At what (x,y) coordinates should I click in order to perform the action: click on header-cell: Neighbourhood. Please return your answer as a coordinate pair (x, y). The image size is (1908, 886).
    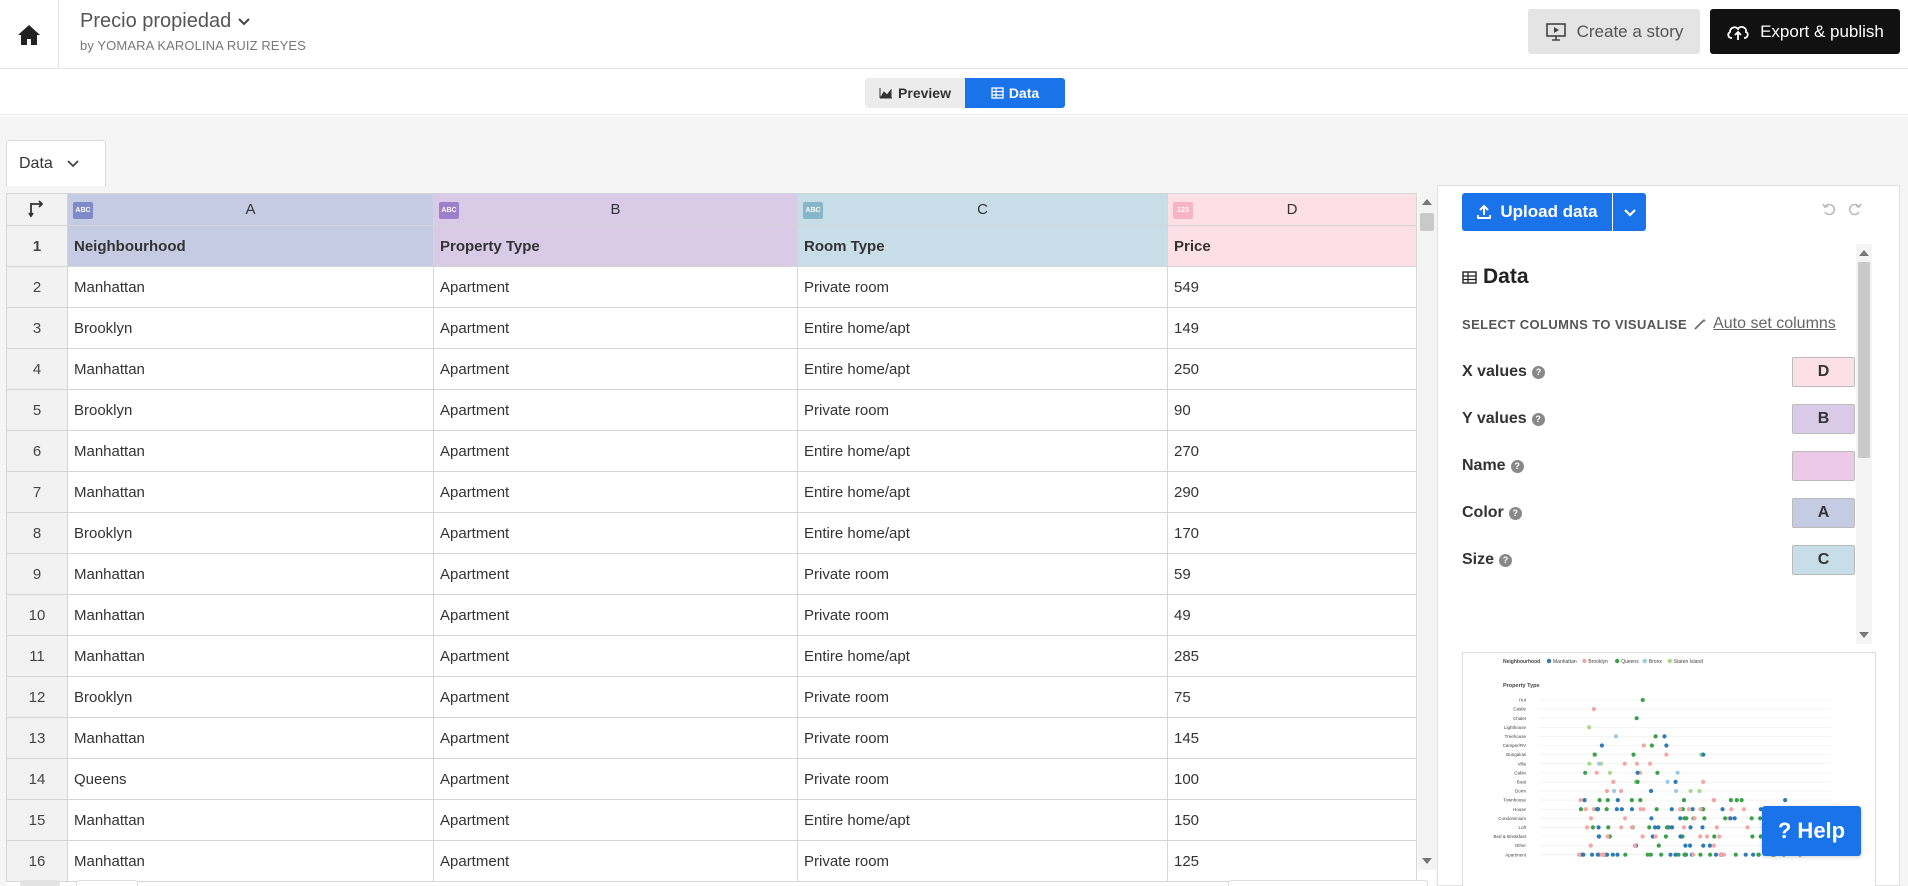
    Looking at the image, I should click on (250, 246).